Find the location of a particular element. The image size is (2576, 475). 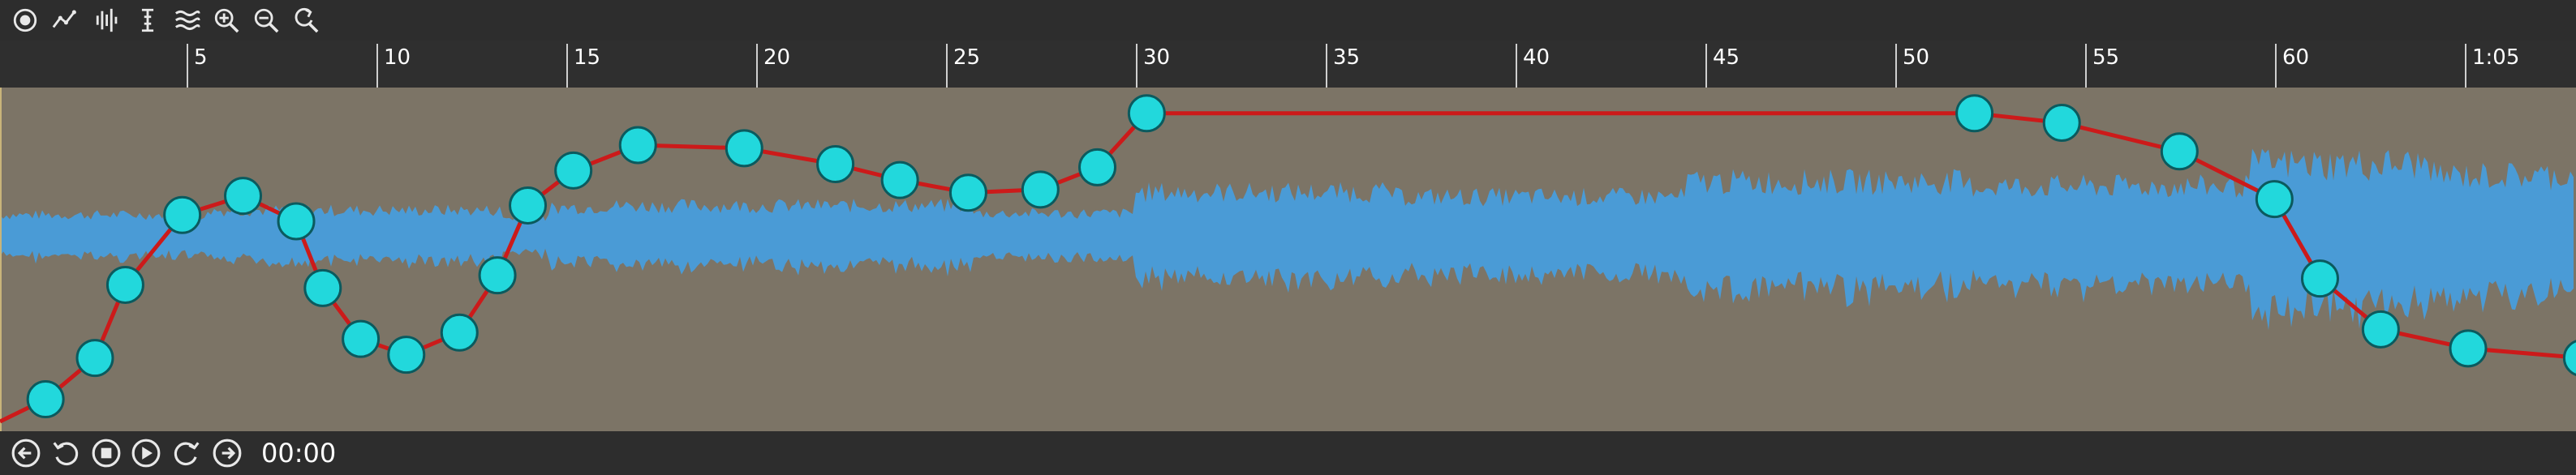

zoom-in-button is located at coordinates (226, 20).